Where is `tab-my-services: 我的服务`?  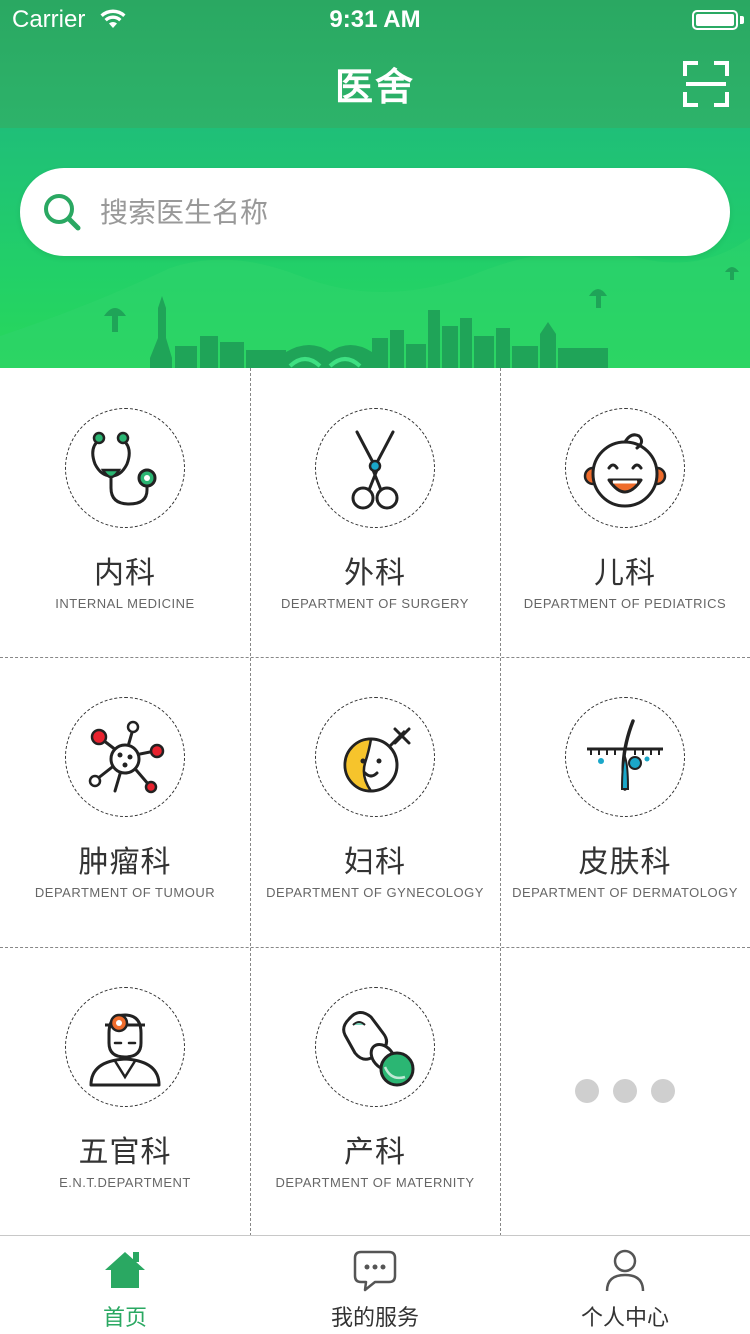
tab-my-services: 我的服务 is located at coordinates (375, 1285).